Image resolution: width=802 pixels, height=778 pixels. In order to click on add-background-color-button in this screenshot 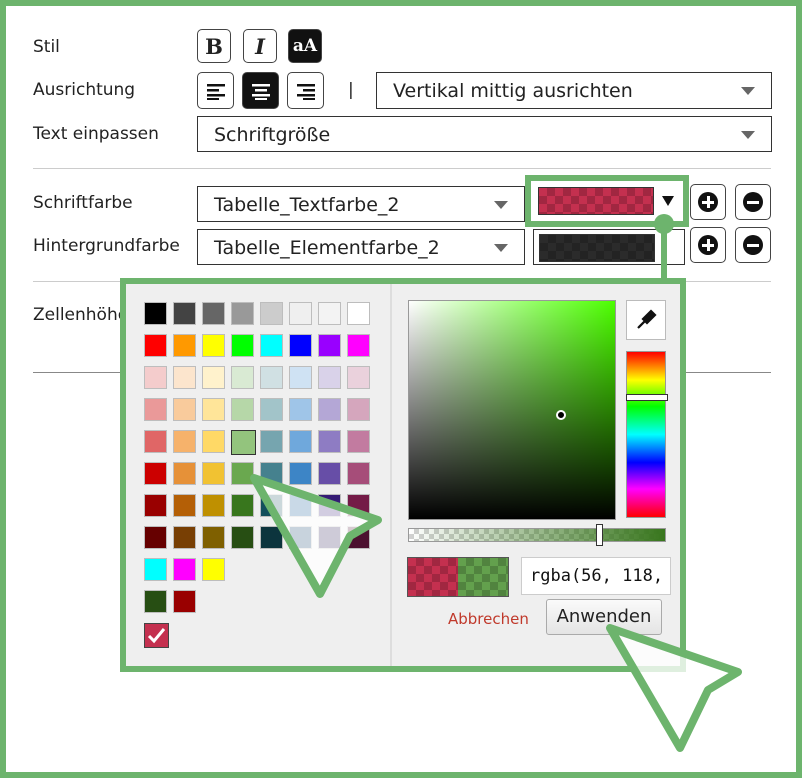, I will do `click(708, 245)`.